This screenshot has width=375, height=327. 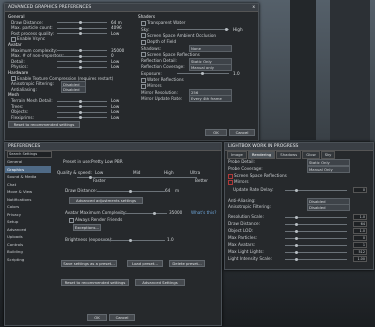 I want to click on sidebar-item-controls: Controls, so click(x=28, y=245).